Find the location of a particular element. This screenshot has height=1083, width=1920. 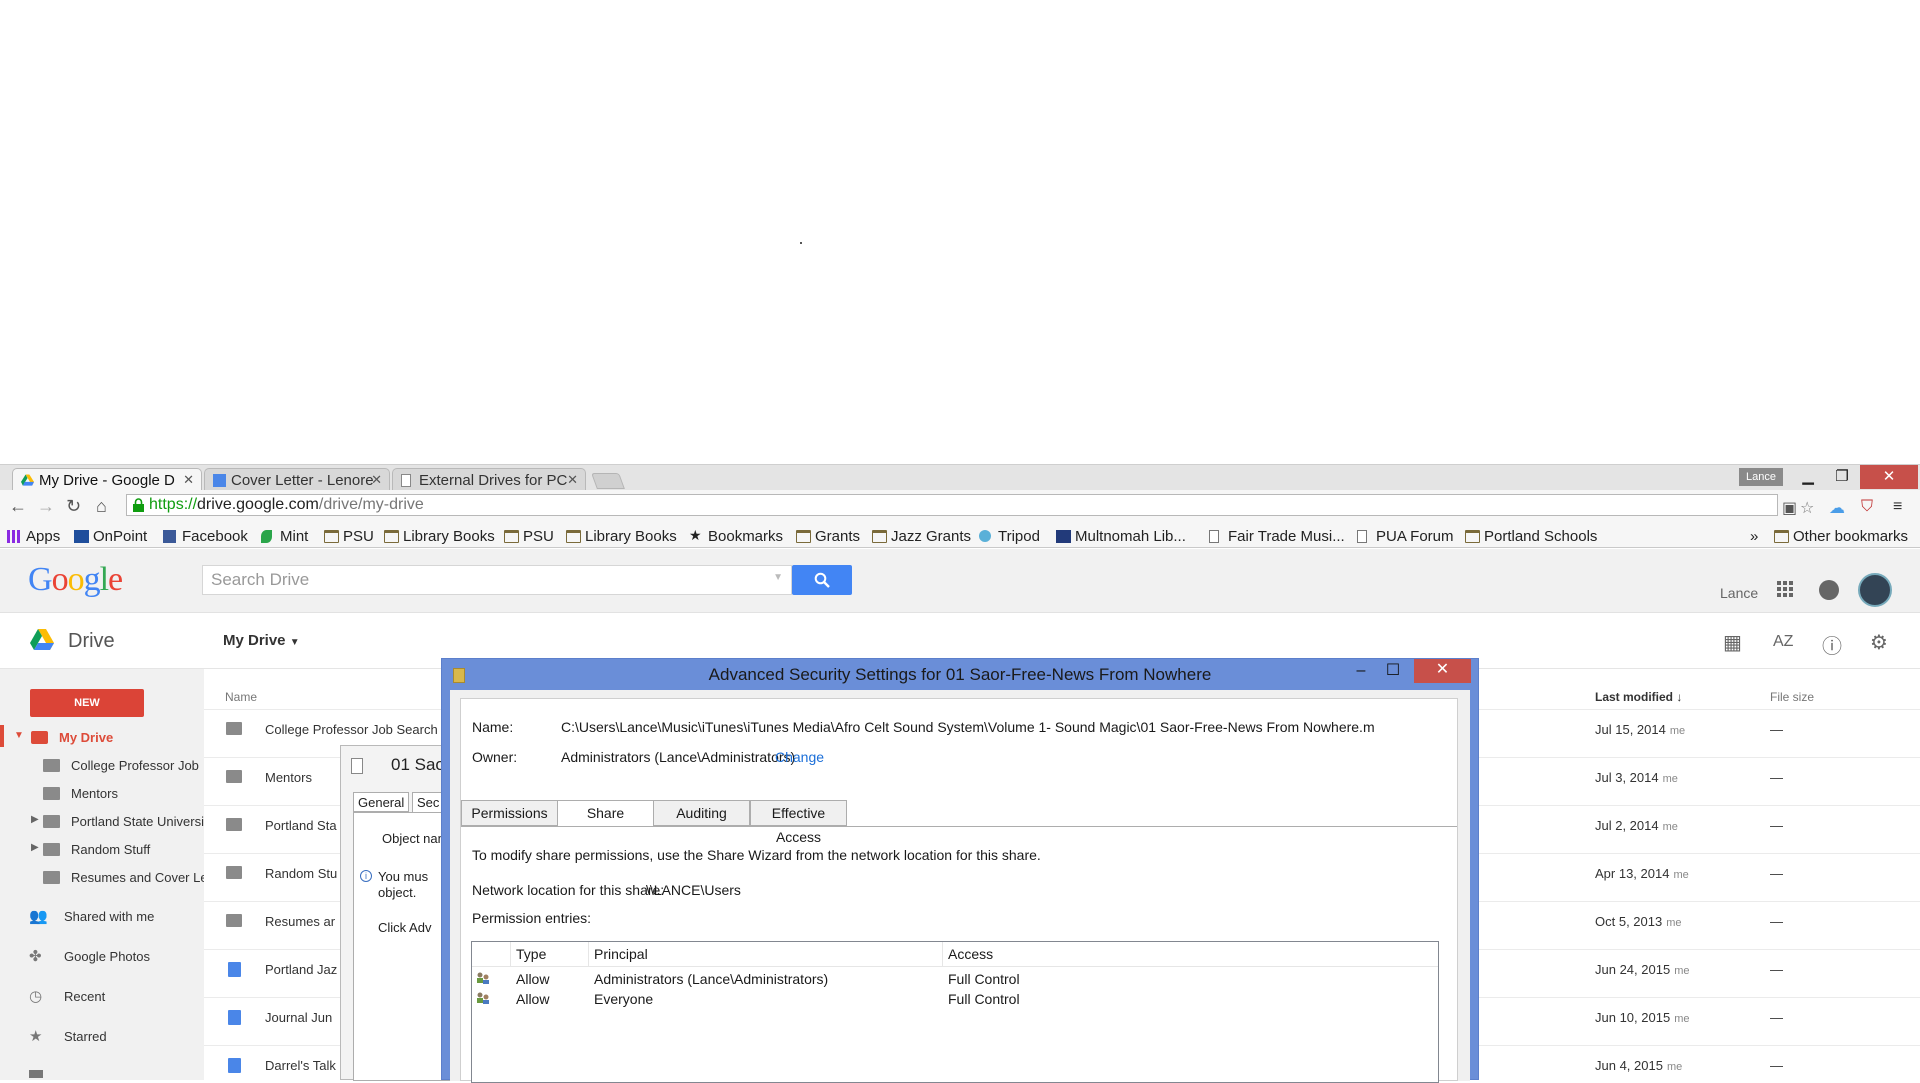

address-bar: https://drive.google.com/drive/my-drive is located at coordinates (952, 505).